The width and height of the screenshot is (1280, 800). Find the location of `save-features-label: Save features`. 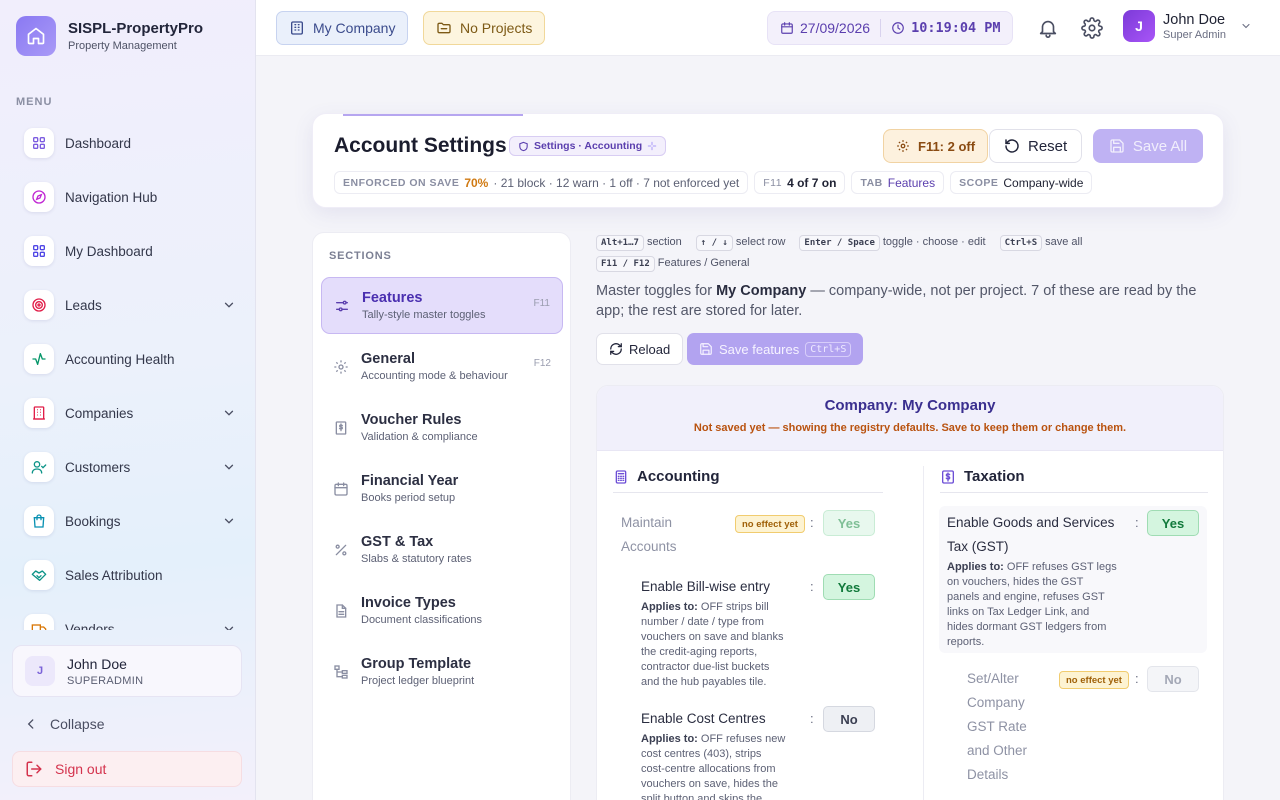

save-features-label: Save features is located at coordinates (759, 349).